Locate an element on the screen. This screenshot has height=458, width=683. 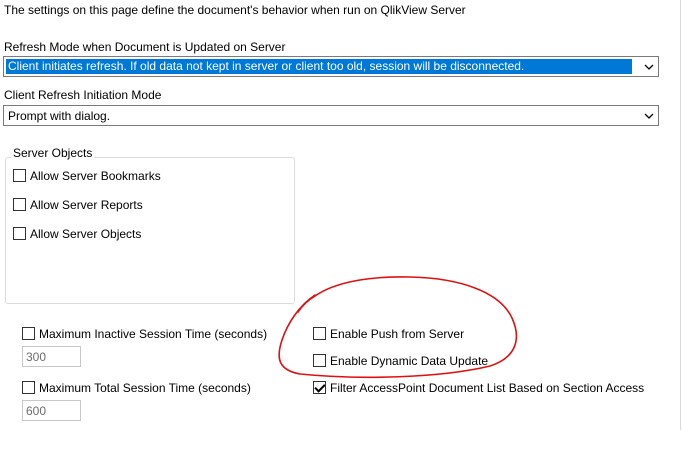
client-refresh-value: Prompt with dialog. is located at coordinates (59, 116).